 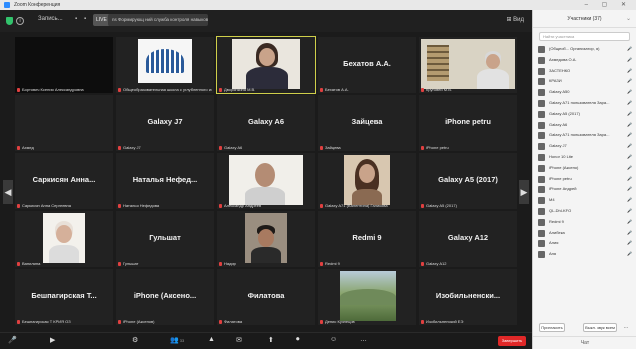 I want to click on reactions-icon: ☺, so click(x=333, y=339).